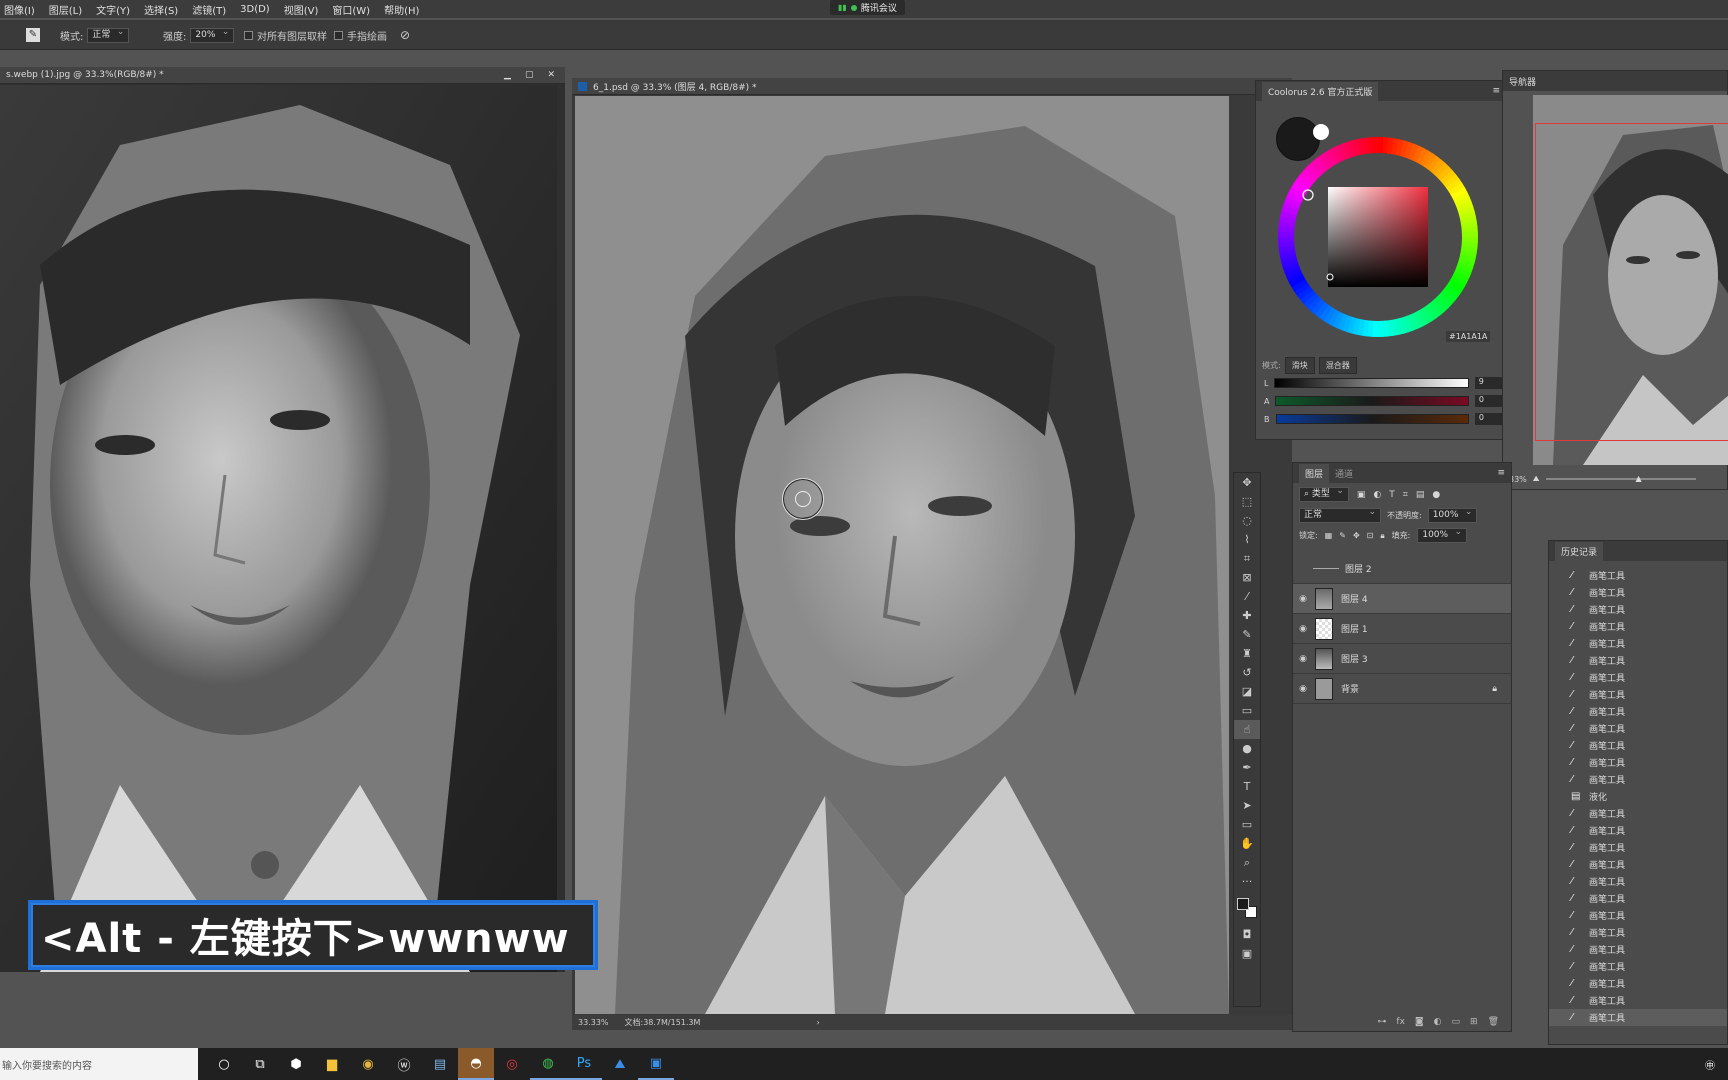 The width and height of the screenshot is (1728, 1080). Describe the element at coordinates (1337, 365) in the screenshot. I see `tab-mixer: 混合器` at that location.